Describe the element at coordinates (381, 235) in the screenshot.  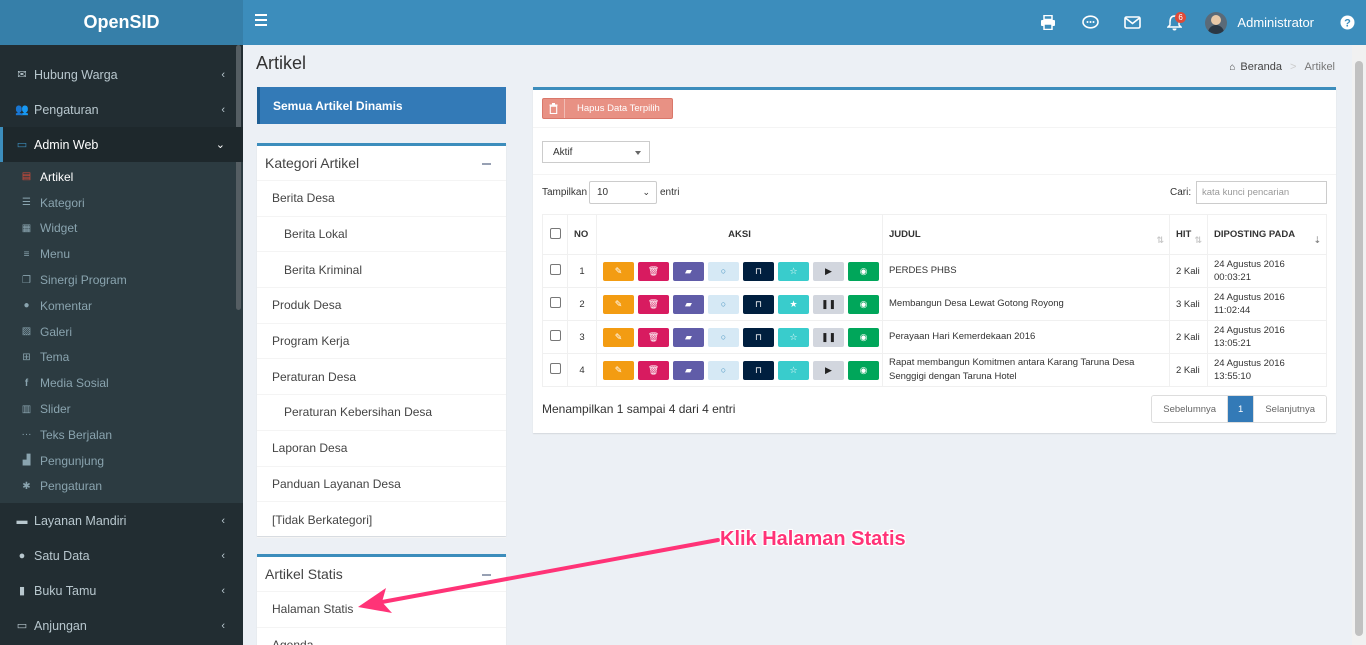
I see `list-item-kategori: Berita Lokal` at that location.